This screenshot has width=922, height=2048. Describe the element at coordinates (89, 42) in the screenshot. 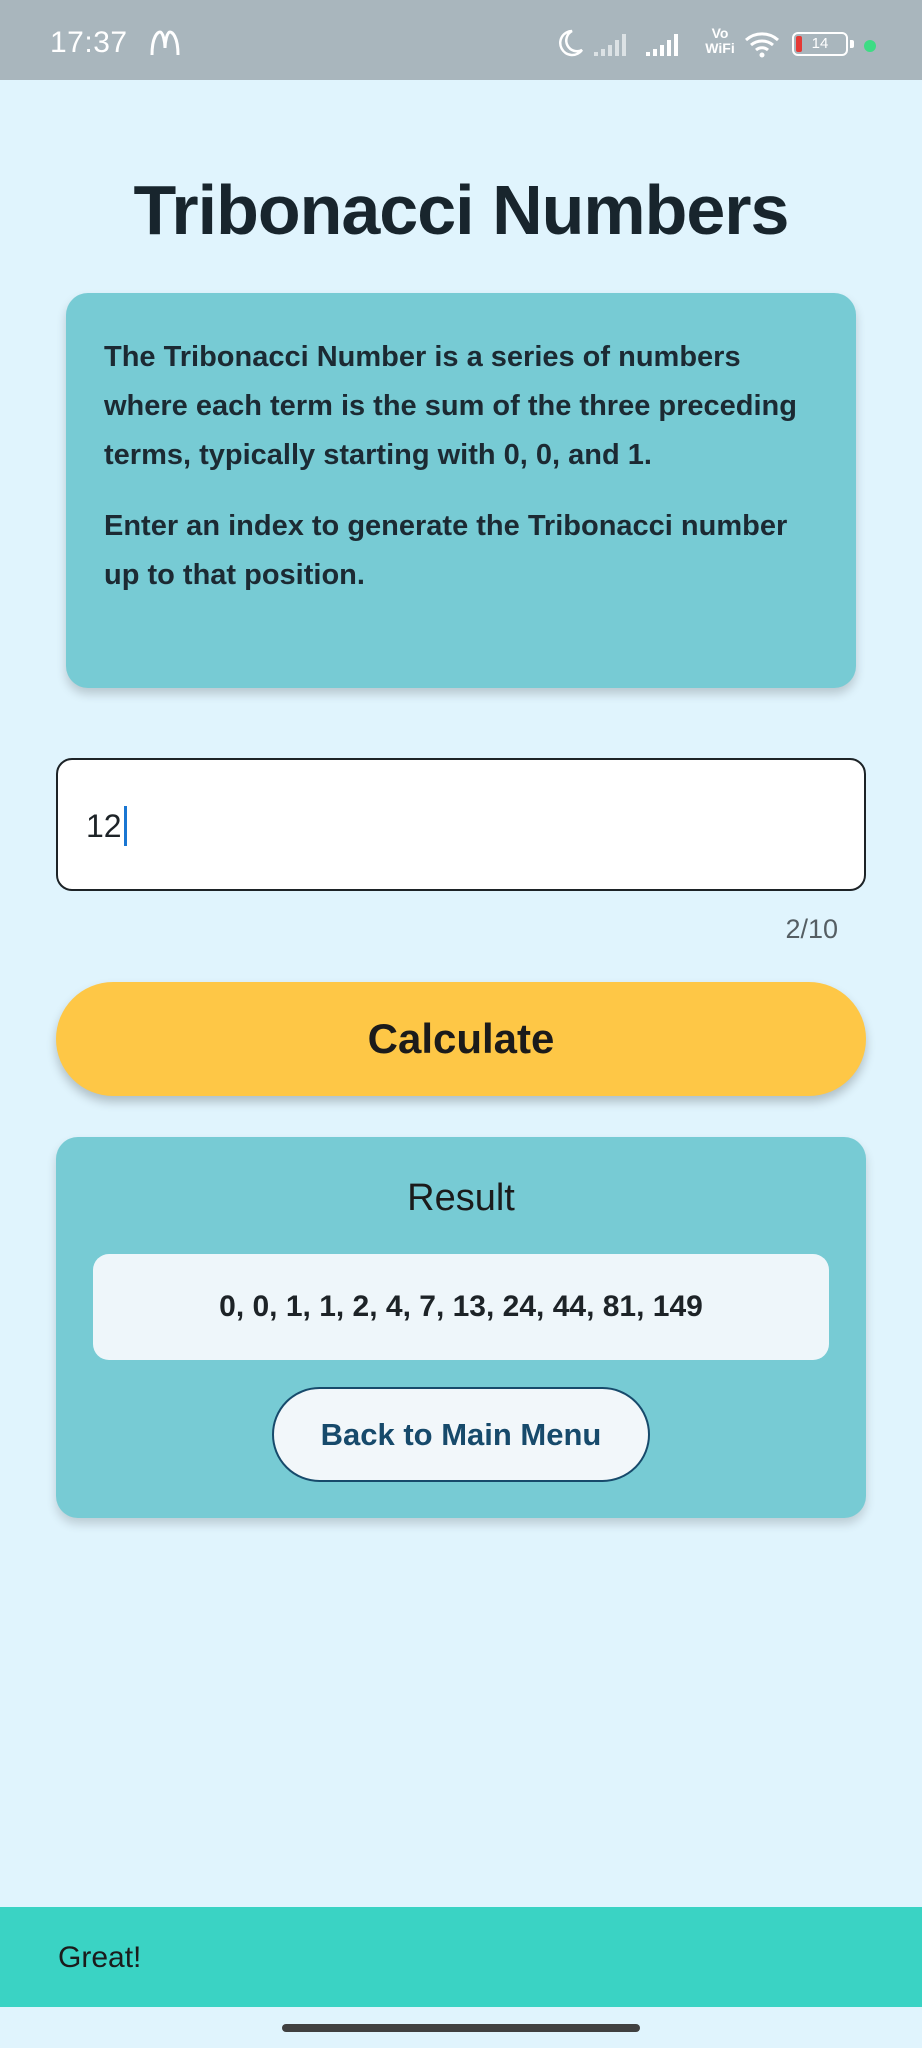

I see `status-time: 17:37` at that location.